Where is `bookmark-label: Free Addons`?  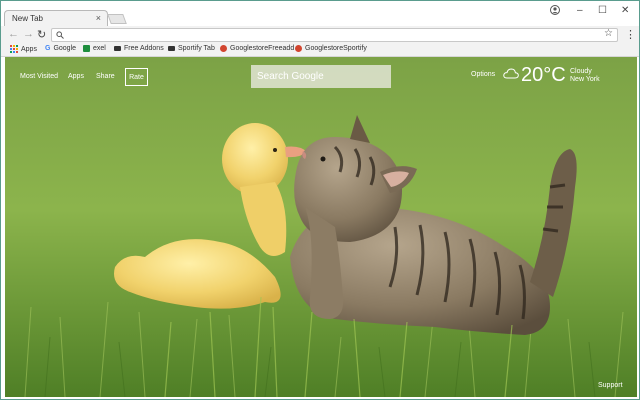 bookmark-label: Free Addons is located at coordinates (144, 48).